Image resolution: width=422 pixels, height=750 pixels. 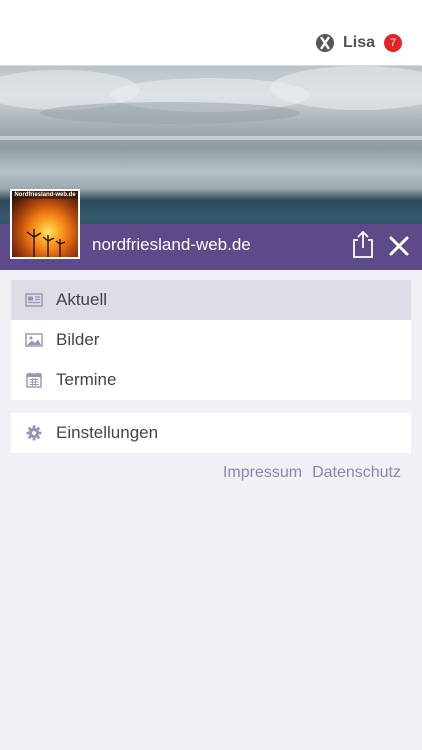 I want to click on menu-item-label: Bilder, so click(x=78, y=339).